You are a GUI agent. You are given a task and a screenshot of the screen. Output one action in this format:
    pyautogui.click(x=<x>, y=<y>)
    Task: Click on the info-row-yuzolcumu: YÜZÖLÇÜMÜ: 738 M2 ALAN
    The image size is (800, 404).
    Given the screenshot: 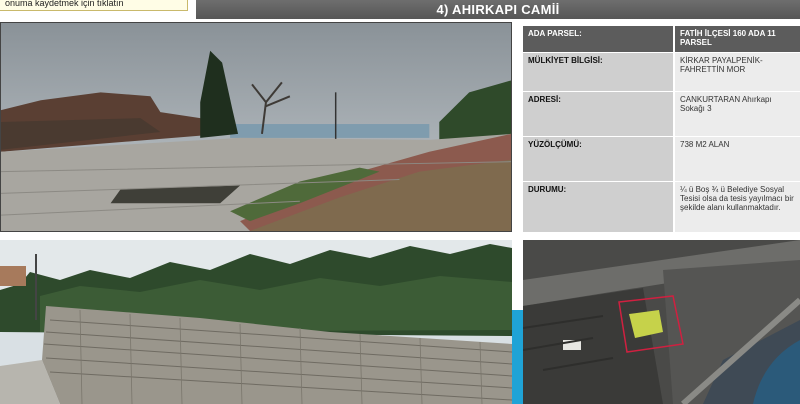 What is the action you would take?
    pyautogui.click(x=661, y=159)
    